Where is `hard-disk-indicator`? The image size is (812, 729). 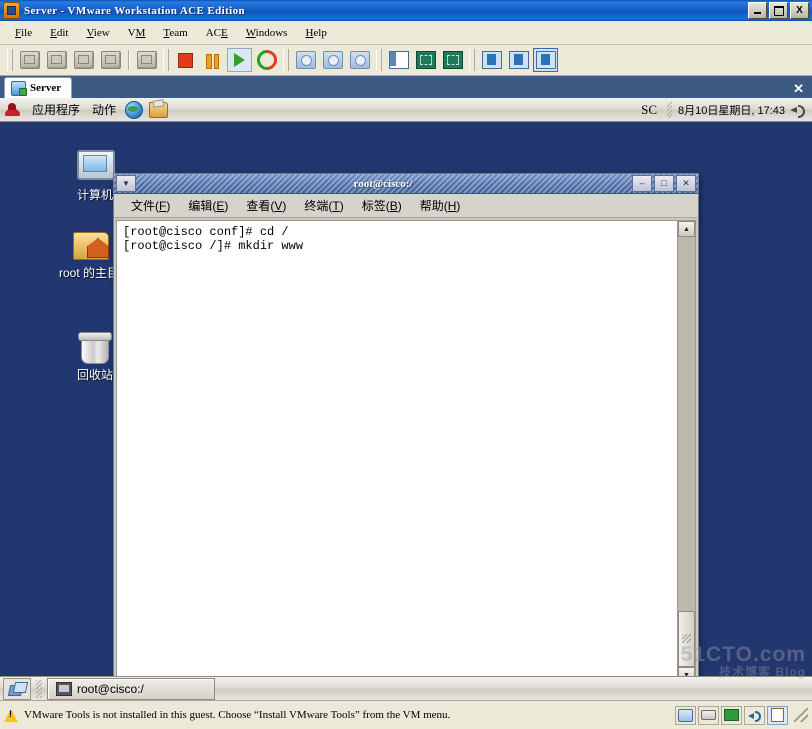
hard-disk-indicator is located at coordinates (685, 715).